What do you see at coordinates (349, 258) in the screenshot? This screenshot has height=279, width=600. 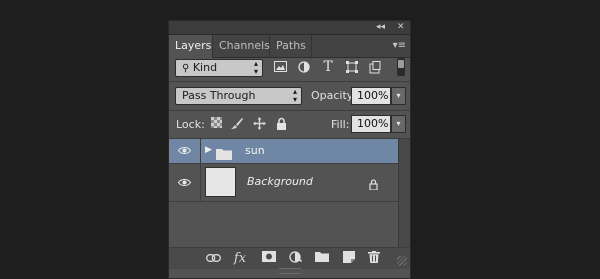 I see `new-layer-icon` at bounding box center [349, 258].